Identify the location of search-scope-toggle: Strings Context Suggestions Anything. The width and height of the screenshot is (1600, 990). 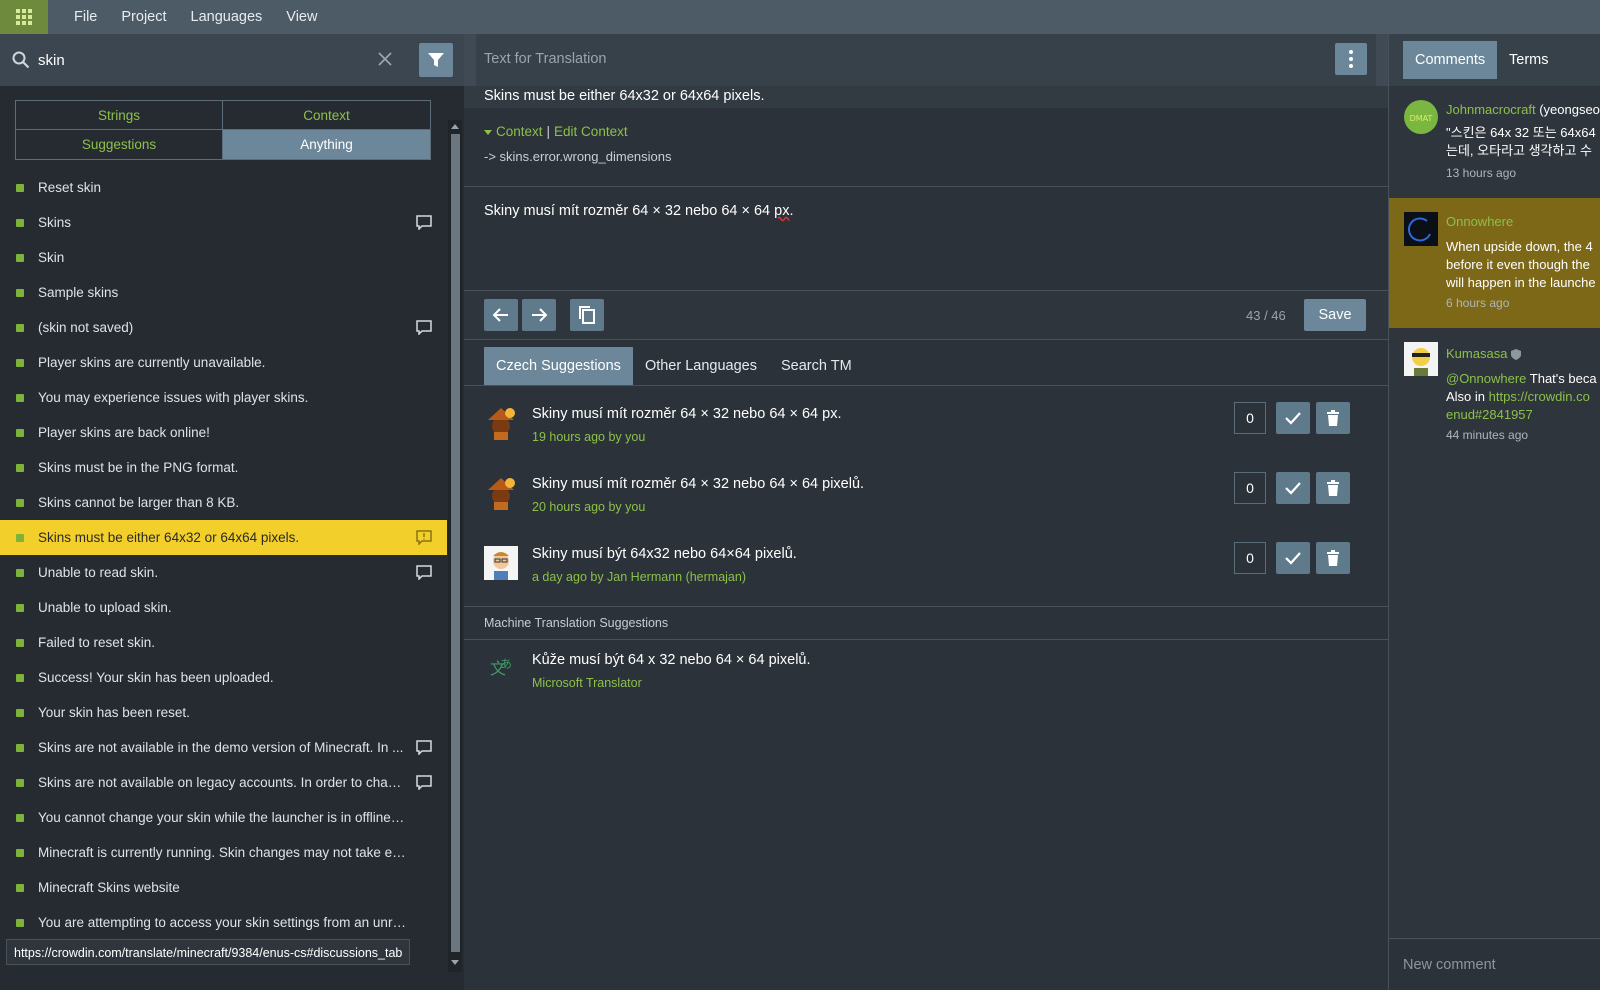
(223, 130).